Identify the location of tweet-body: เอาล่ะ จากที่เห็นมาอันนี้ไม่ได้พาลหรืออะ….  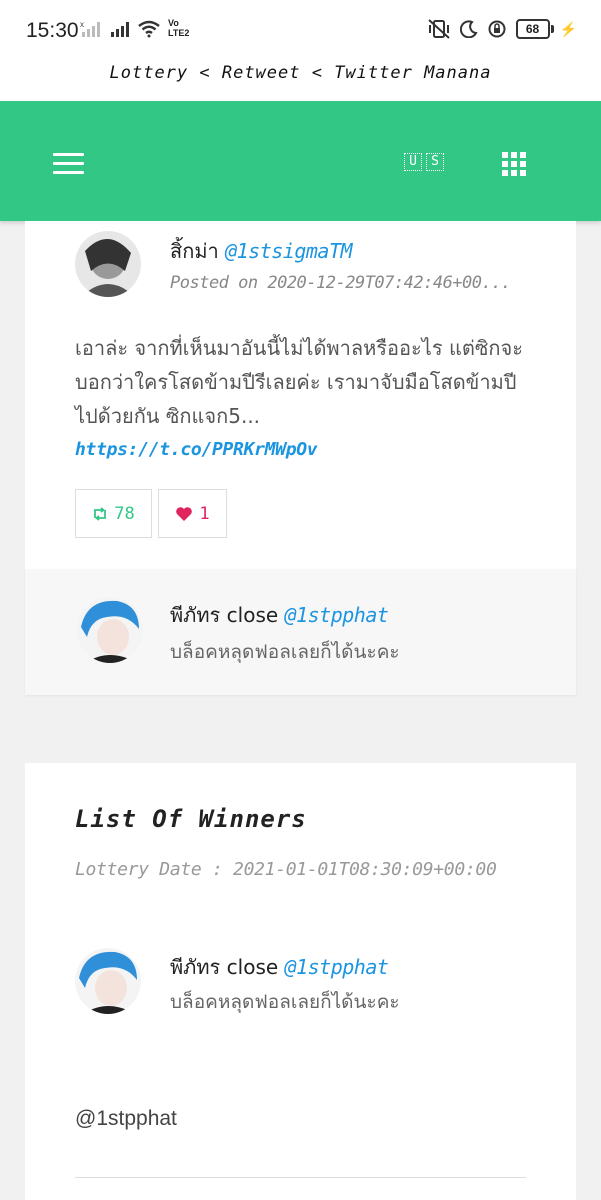
(305, 399).